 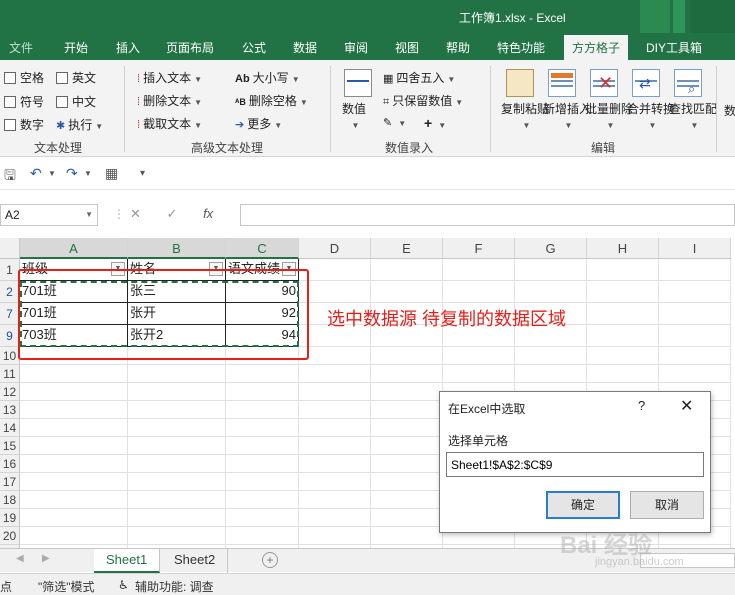 What do you see at coordinates (177, 248) in the screenshot?
I see `column-header-b: B` at bounding box center [177, 248].